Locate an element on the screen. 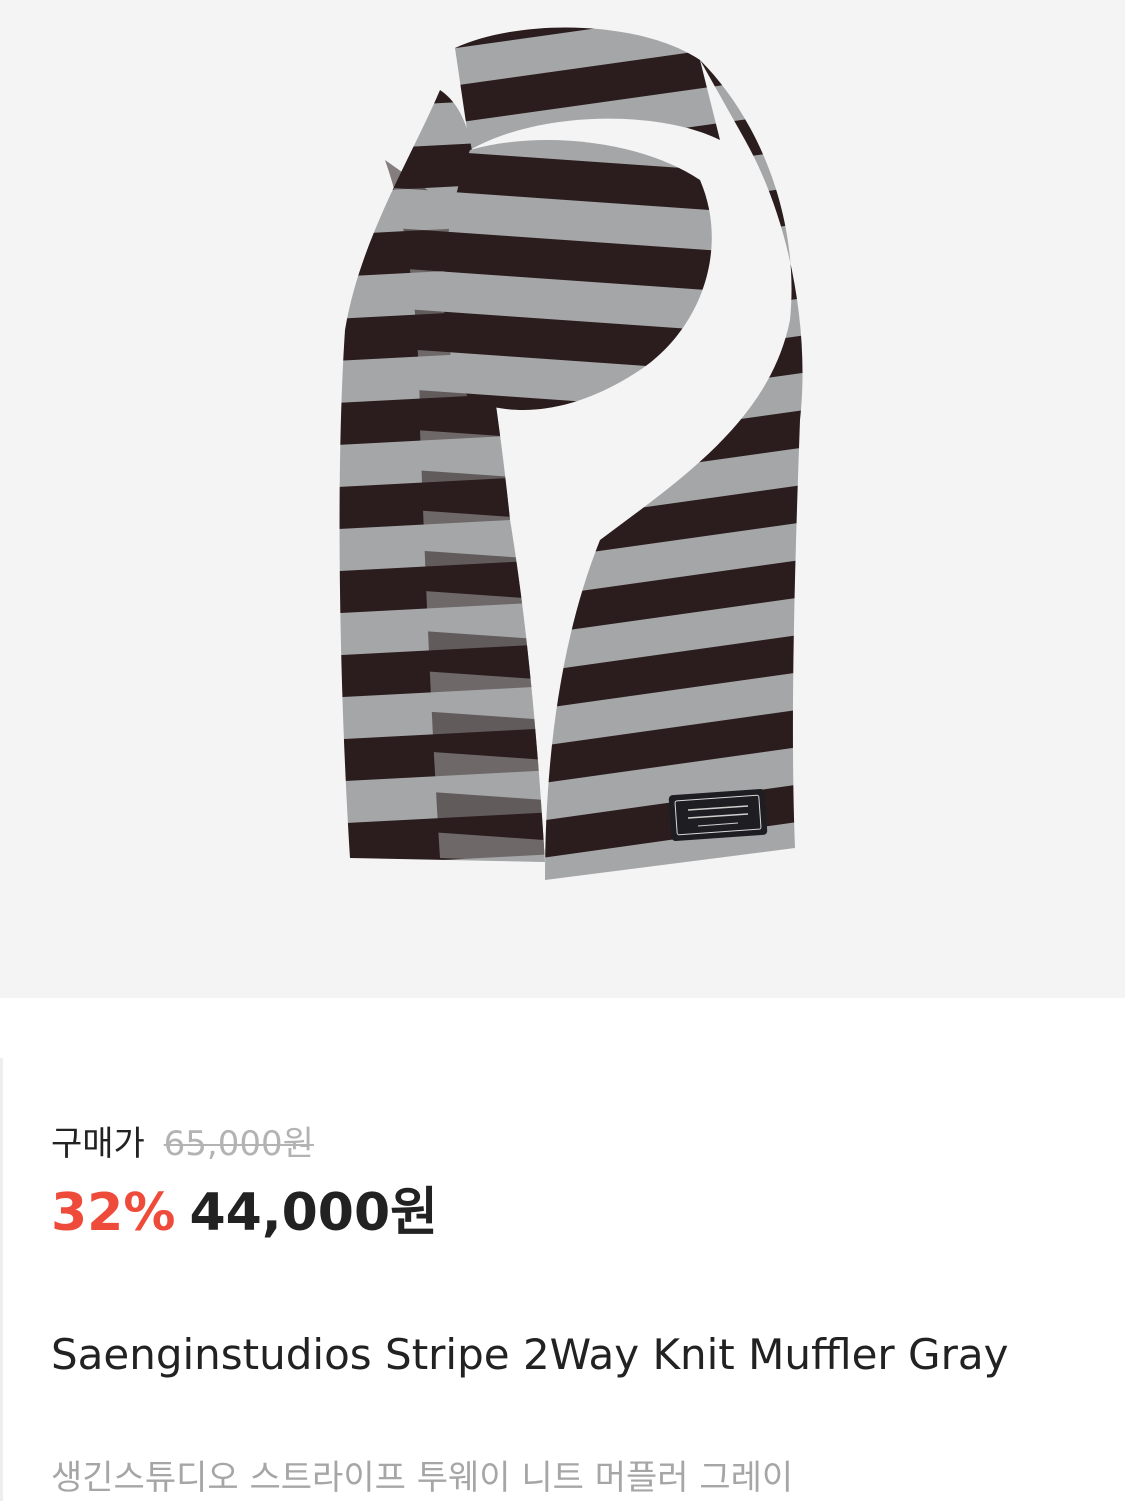  price-label: 구매가 is located at coordinates (98, 1144).